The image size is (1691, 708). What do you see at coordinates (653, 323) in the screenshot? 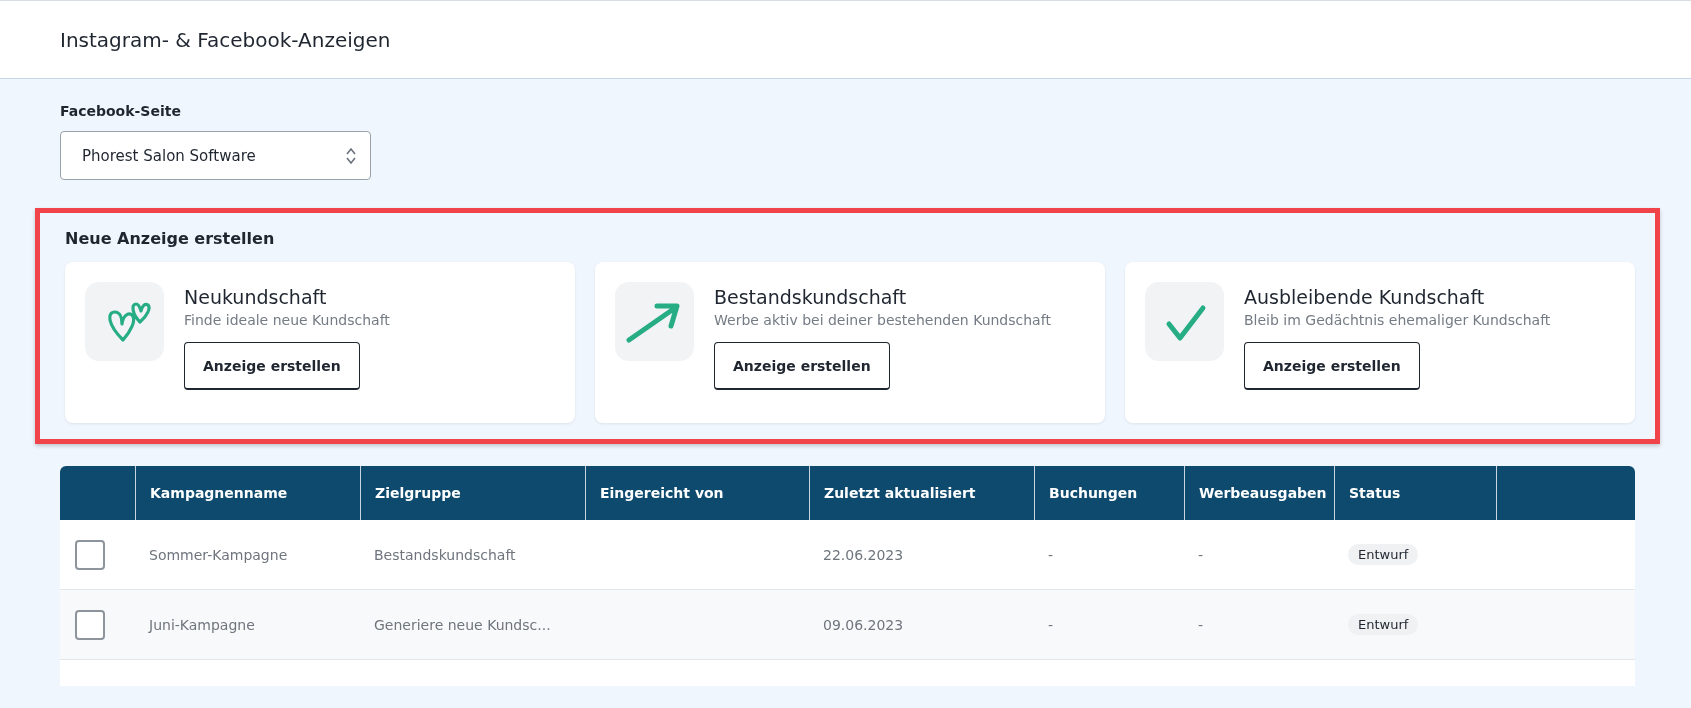
I see `arrow-icon` at bounding box center [653, 323].